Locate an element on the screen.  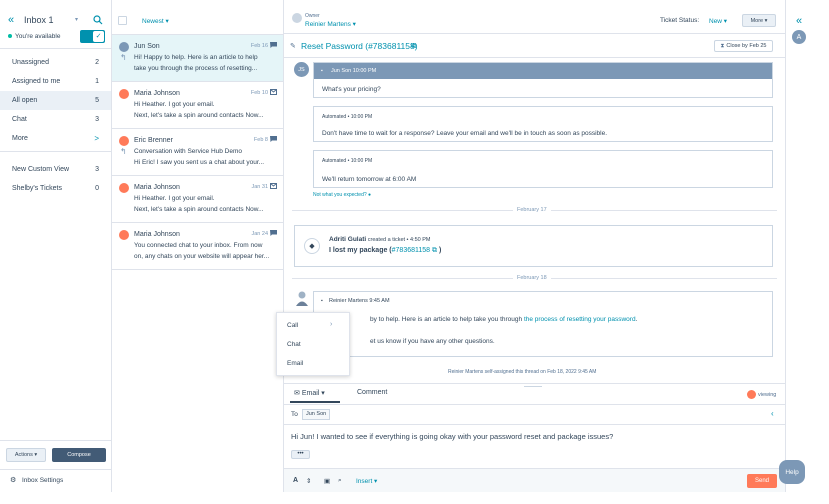
contact-avatar is located at coordinates (124, 188).